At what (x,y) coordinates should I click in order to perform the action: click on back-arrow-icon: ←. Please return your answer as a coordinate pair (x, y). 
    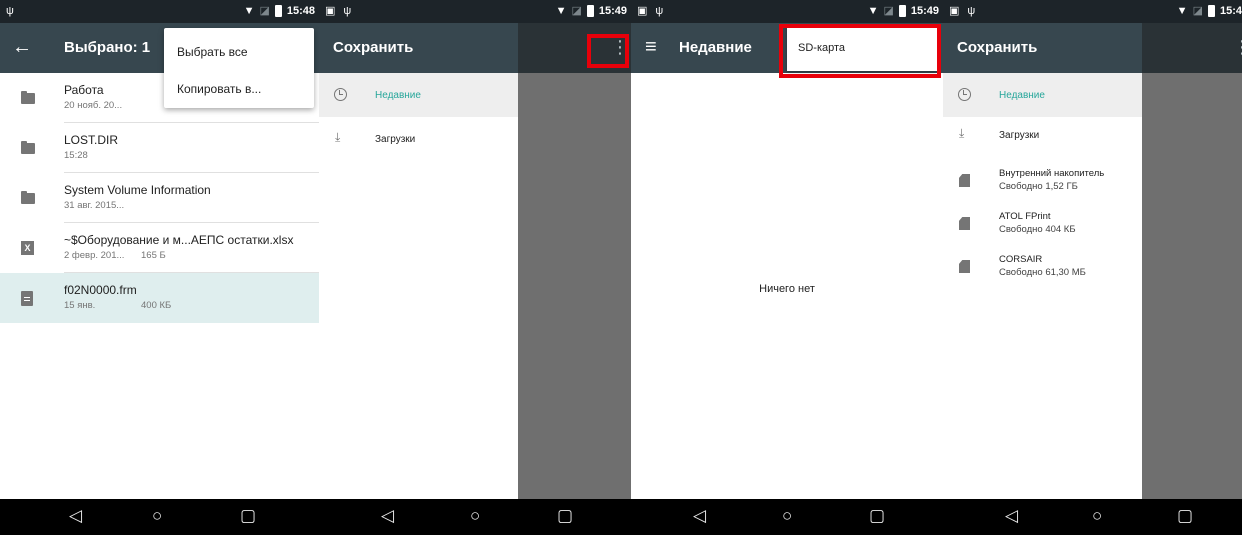
    Looking at the image, I should click on (22, 47).